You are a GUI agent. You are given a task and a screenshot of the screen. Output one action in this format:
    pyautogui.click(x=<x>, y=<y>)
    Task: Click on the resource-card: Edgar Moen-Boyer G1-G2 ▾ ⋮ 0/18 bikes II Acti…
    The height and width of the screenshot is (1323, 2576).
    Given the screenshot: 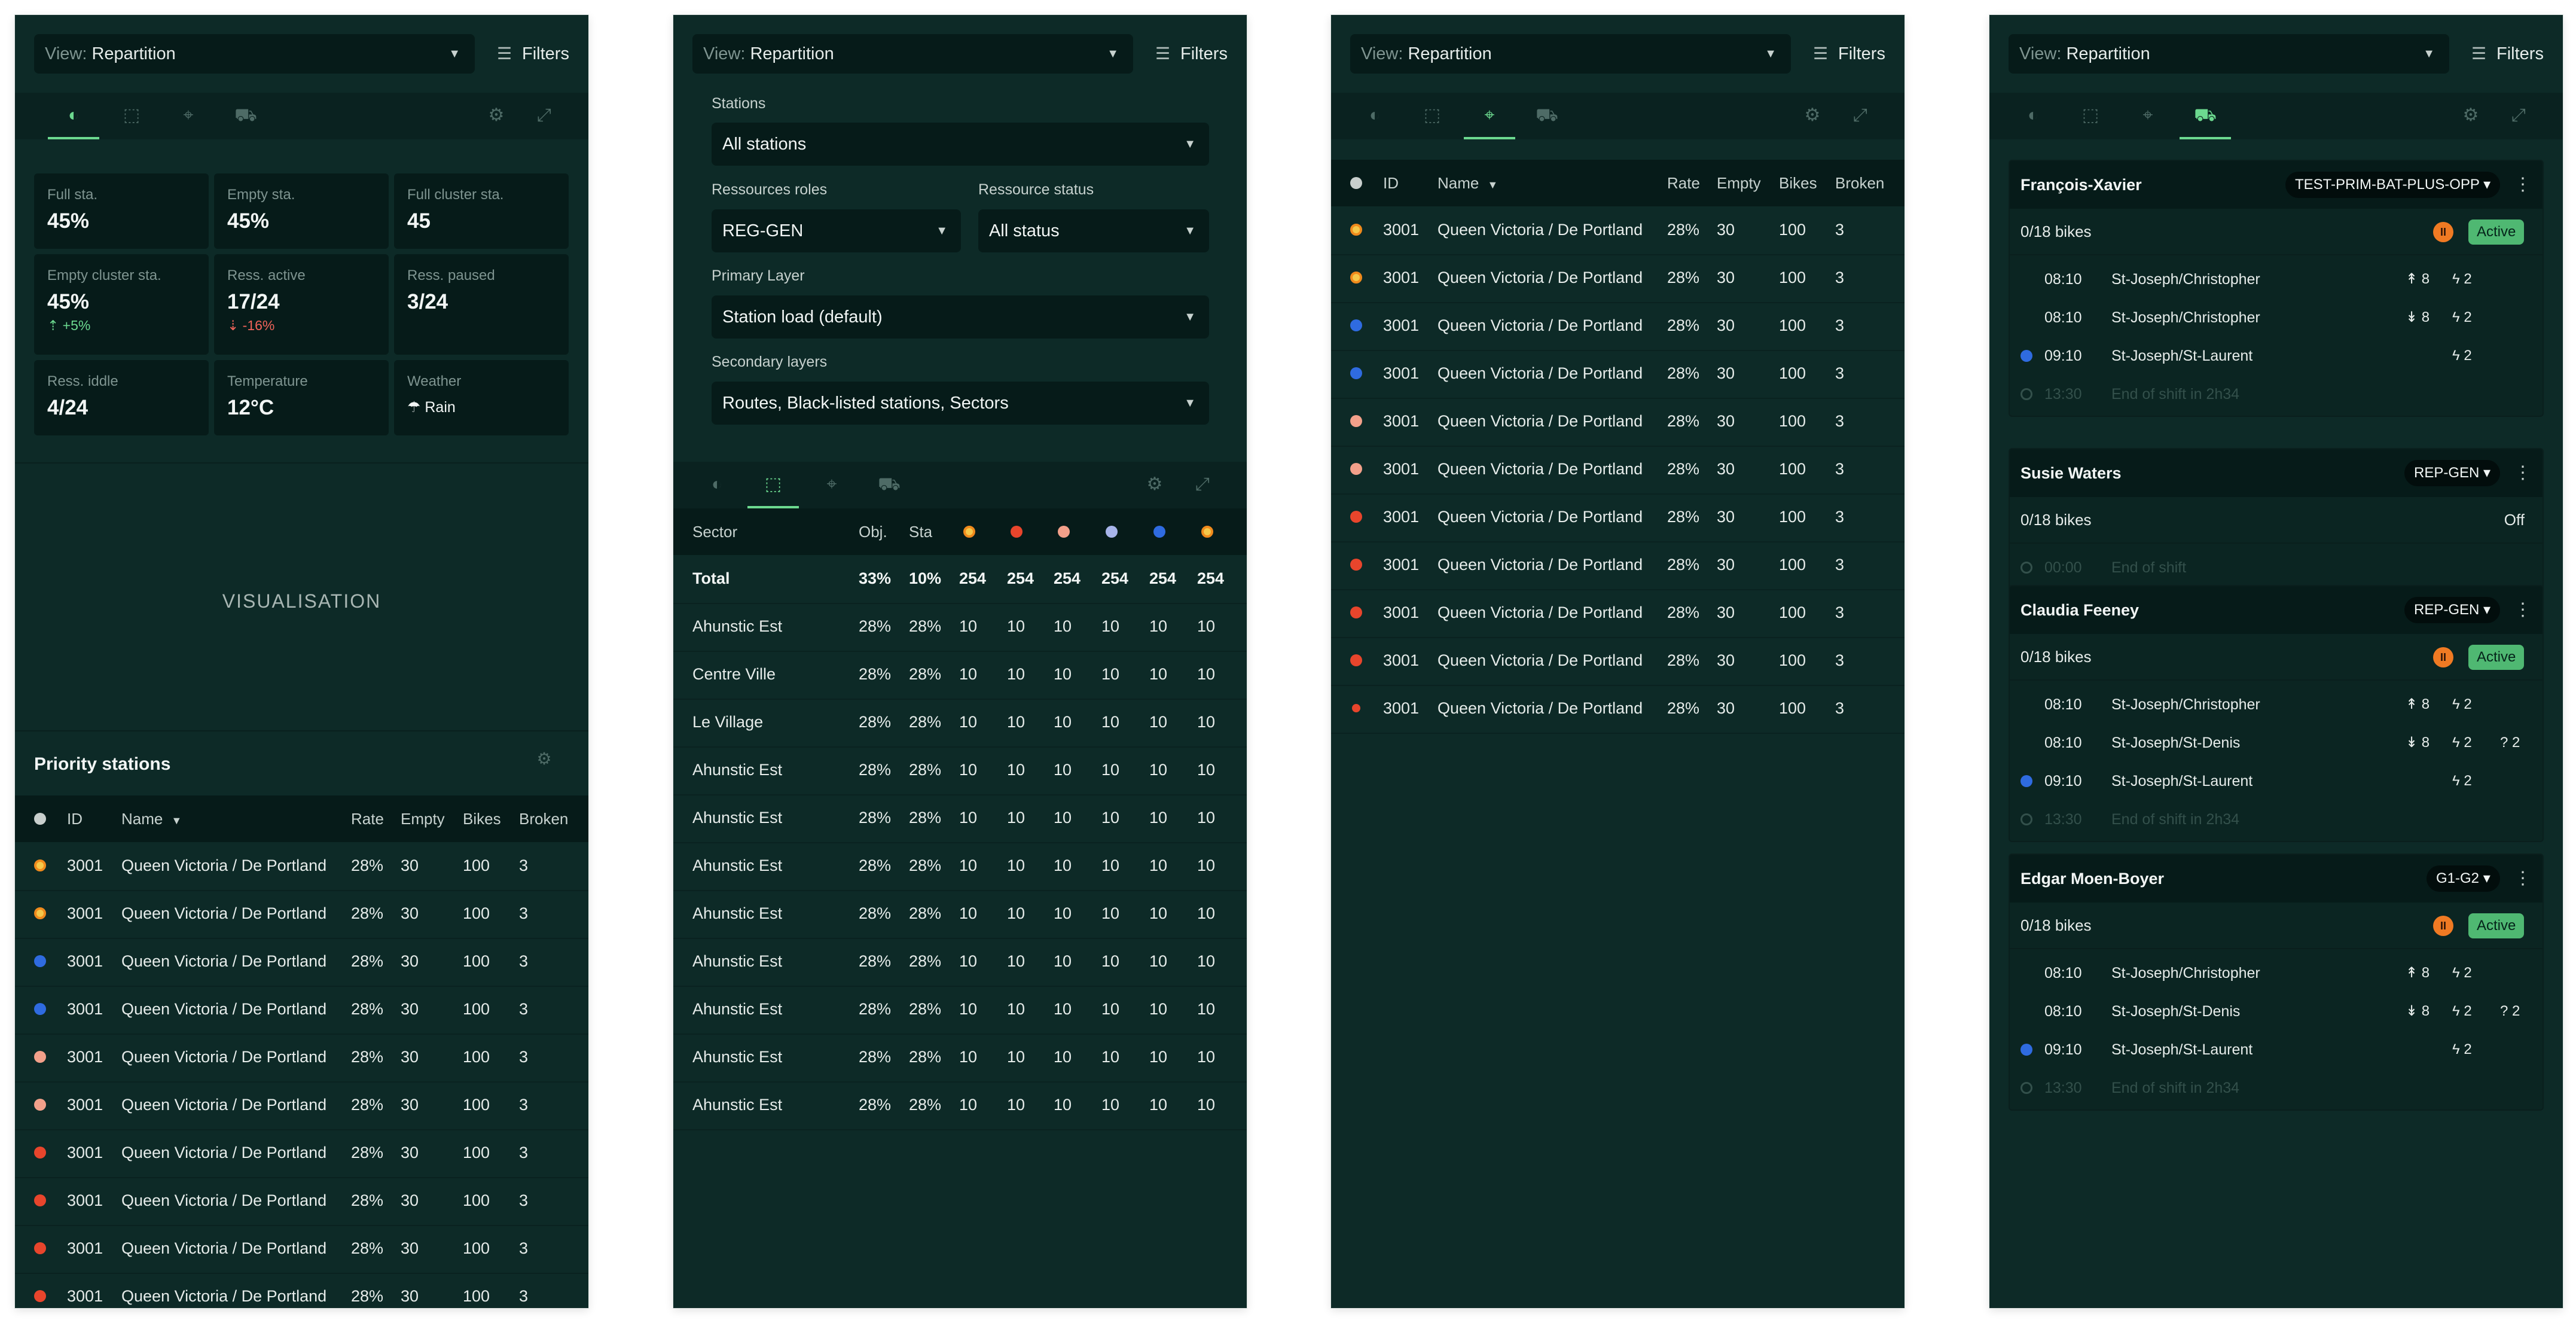 What is the action you would take?
    pyautogui.click(x=2276, y=982)
    